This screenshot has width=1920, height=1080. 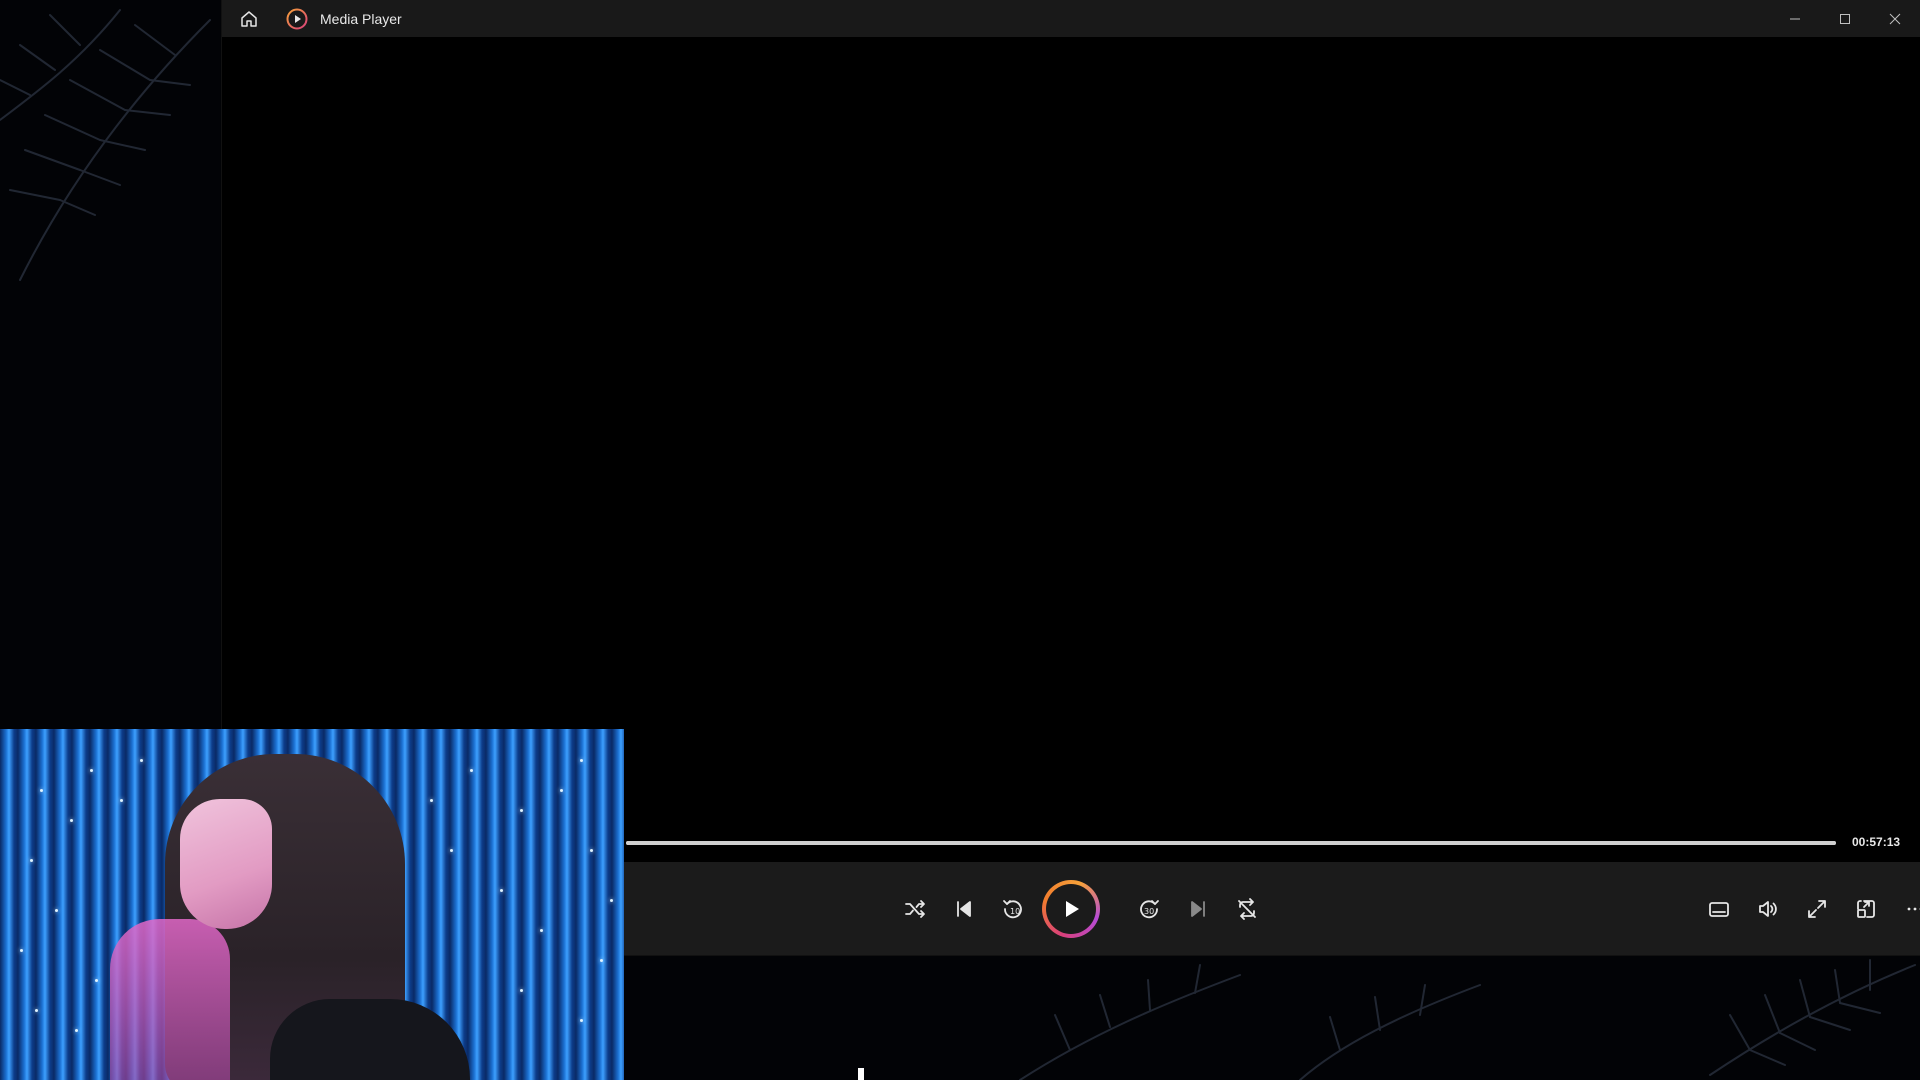 I want to click on fern-decoration-bottom-middle, so click(x=1250, y=1022).